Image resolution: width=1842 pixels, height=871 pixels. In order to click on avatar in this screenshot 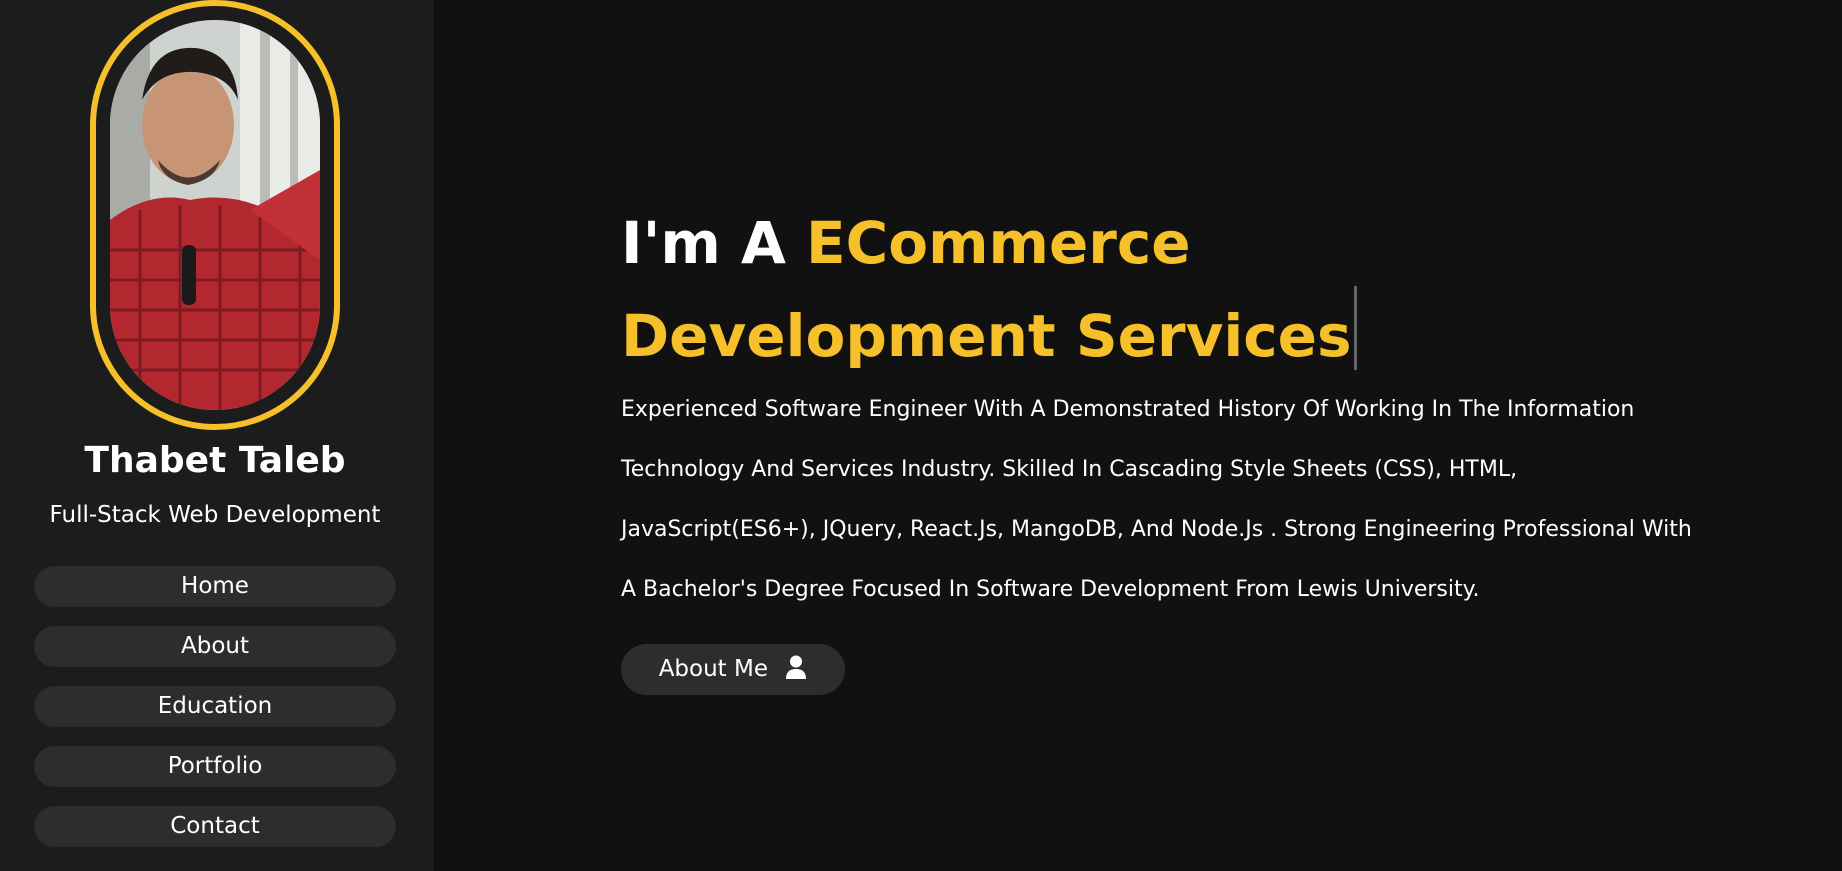, I will do `click(215, 215)`.